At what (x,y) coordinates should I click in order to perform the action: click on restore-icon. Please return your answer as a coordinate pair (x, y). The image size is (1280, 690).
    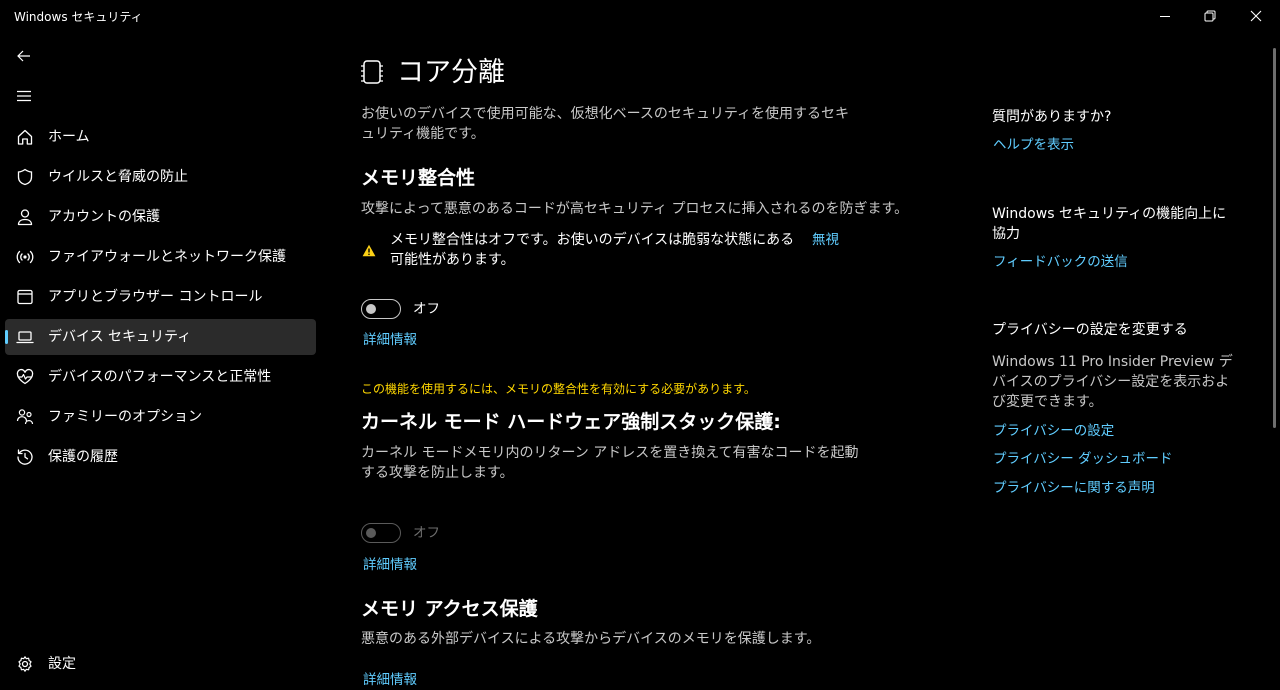
    Looking at the image, I should click on (1210, 16).